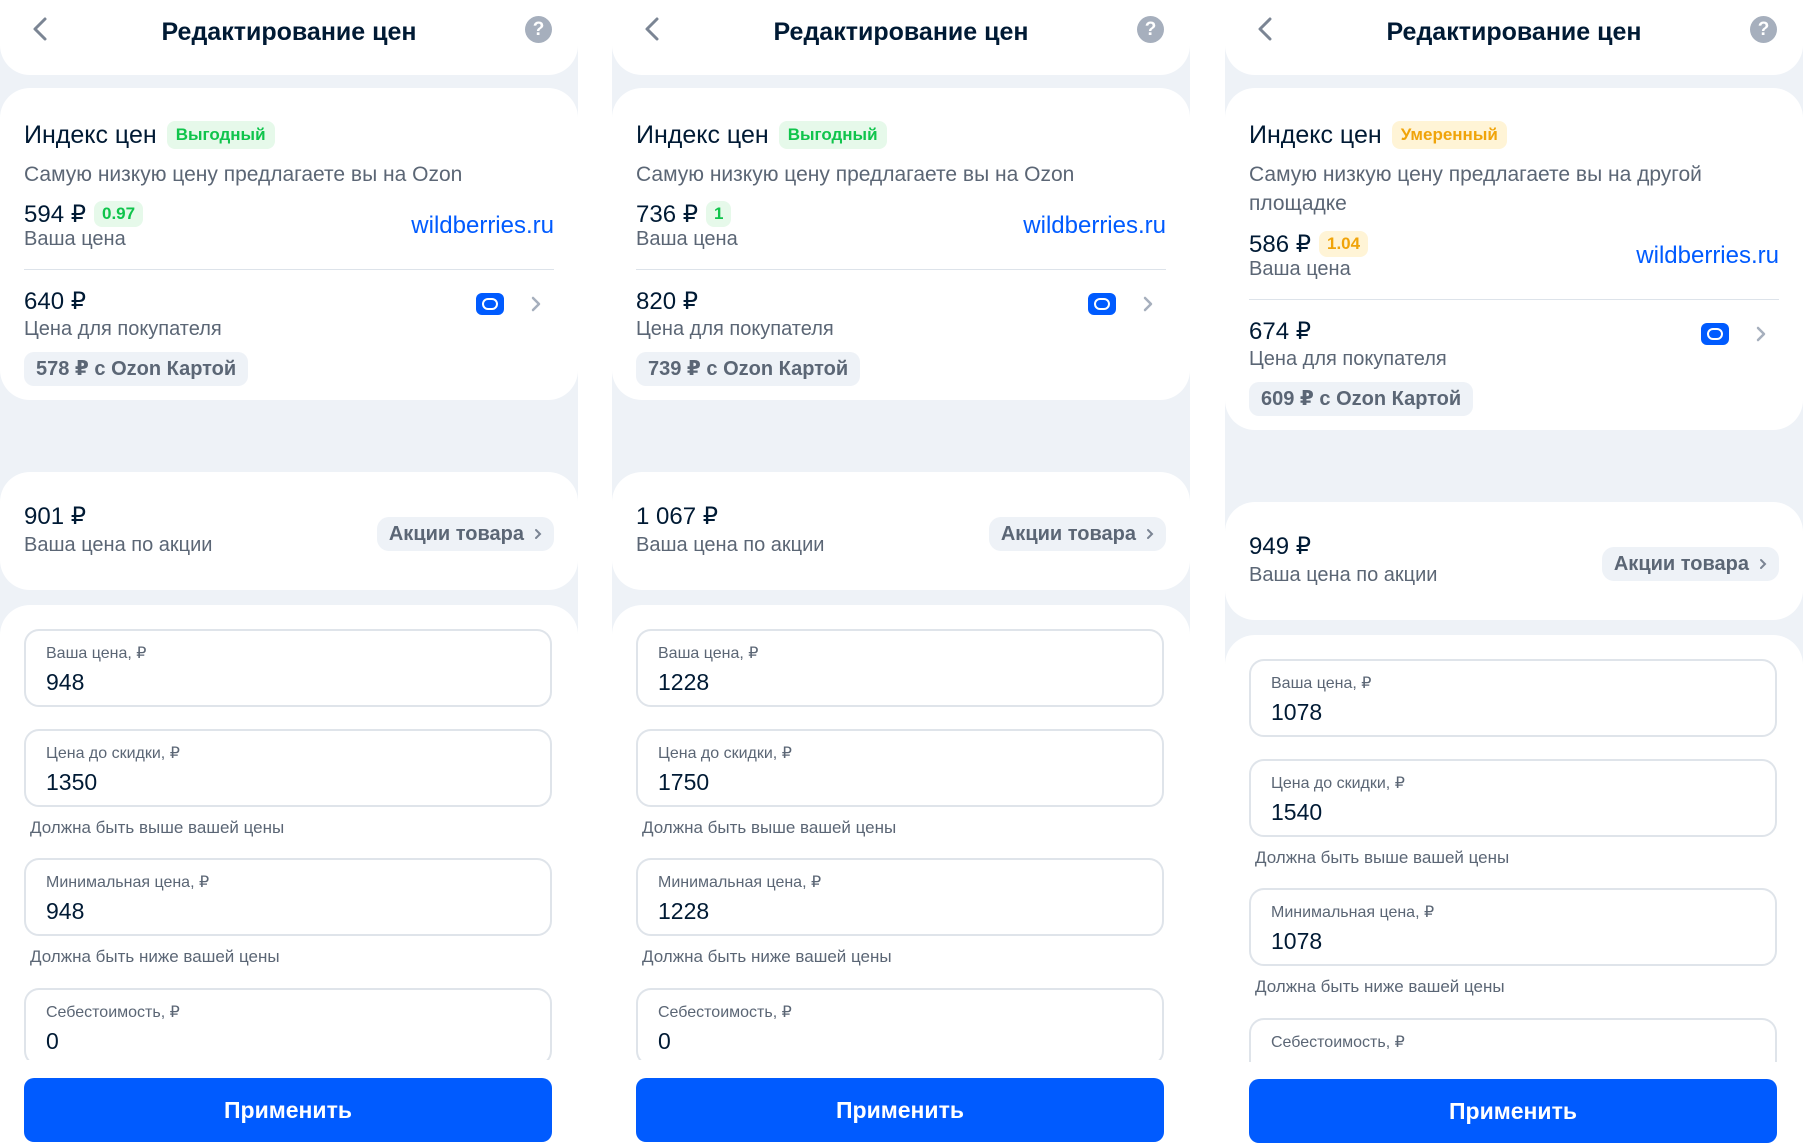 The width and height of the screenshot is (1803, 1147). Describe the element at coordinates (288, 668) in the screenshot. I see `your-price-field: Ваша цена, ₽ 948` at that location.